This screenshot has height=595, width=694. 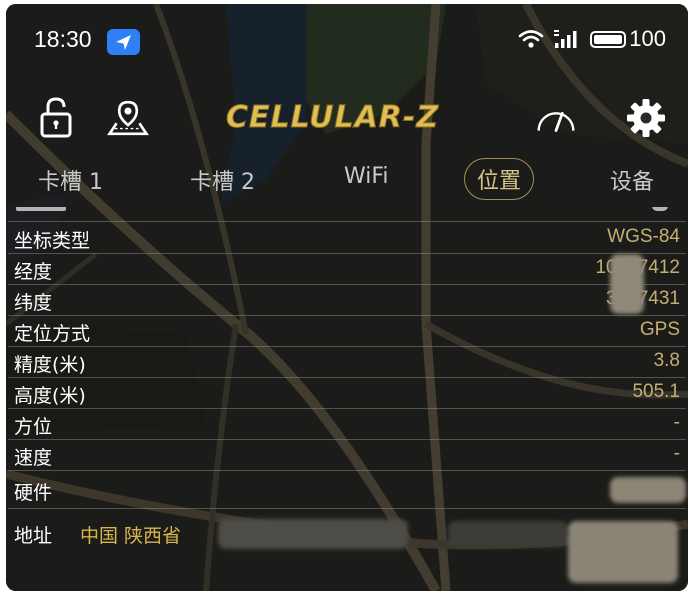 I want to click on row-value: 3.8, so click(x=666, y=360).